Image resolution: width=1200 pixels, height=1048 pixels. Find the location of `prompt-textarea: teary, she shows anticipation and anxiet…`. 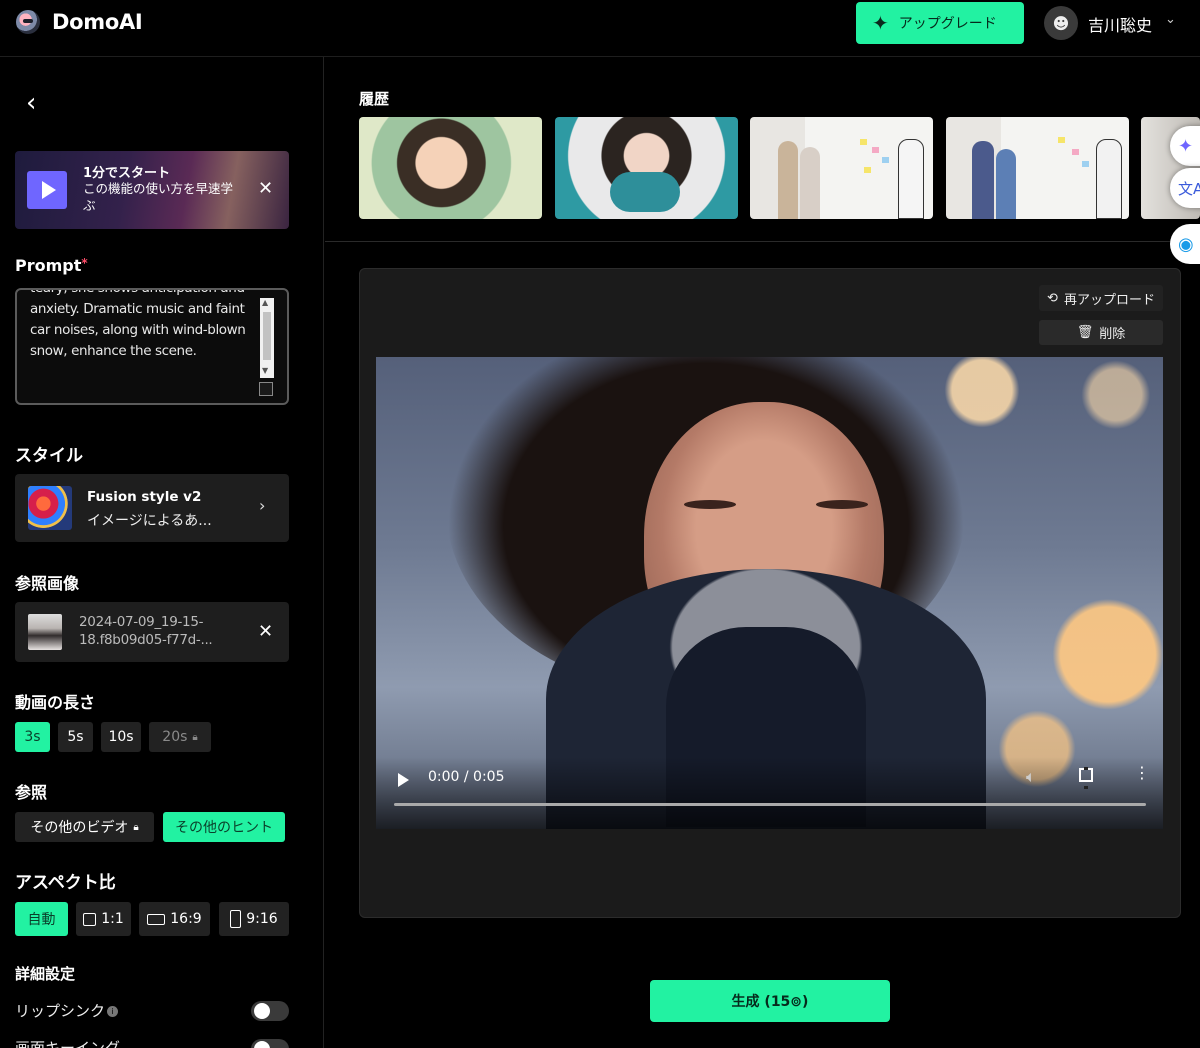

prompt-textarea: teary, she shows anticipation and anxiet… is located at coordinates (152, 346).